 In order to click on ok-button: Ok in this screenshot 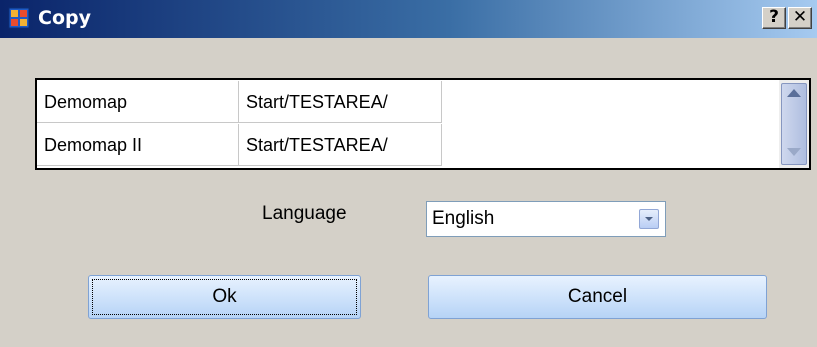, I will do `click(224, 297)`.